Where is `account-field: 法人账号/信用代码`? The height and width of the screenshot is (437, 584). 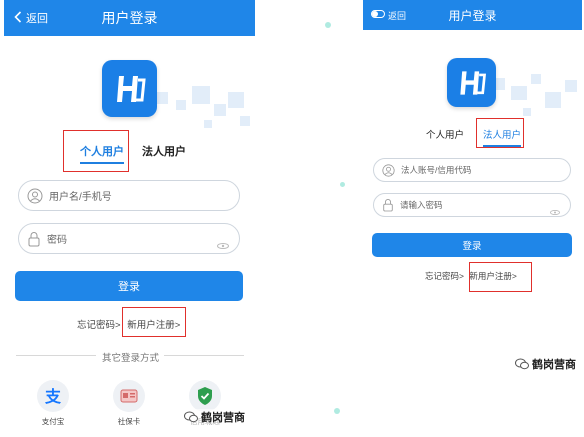 account-field: 法人账号/信用代码 is located at coordinates (472, 170).